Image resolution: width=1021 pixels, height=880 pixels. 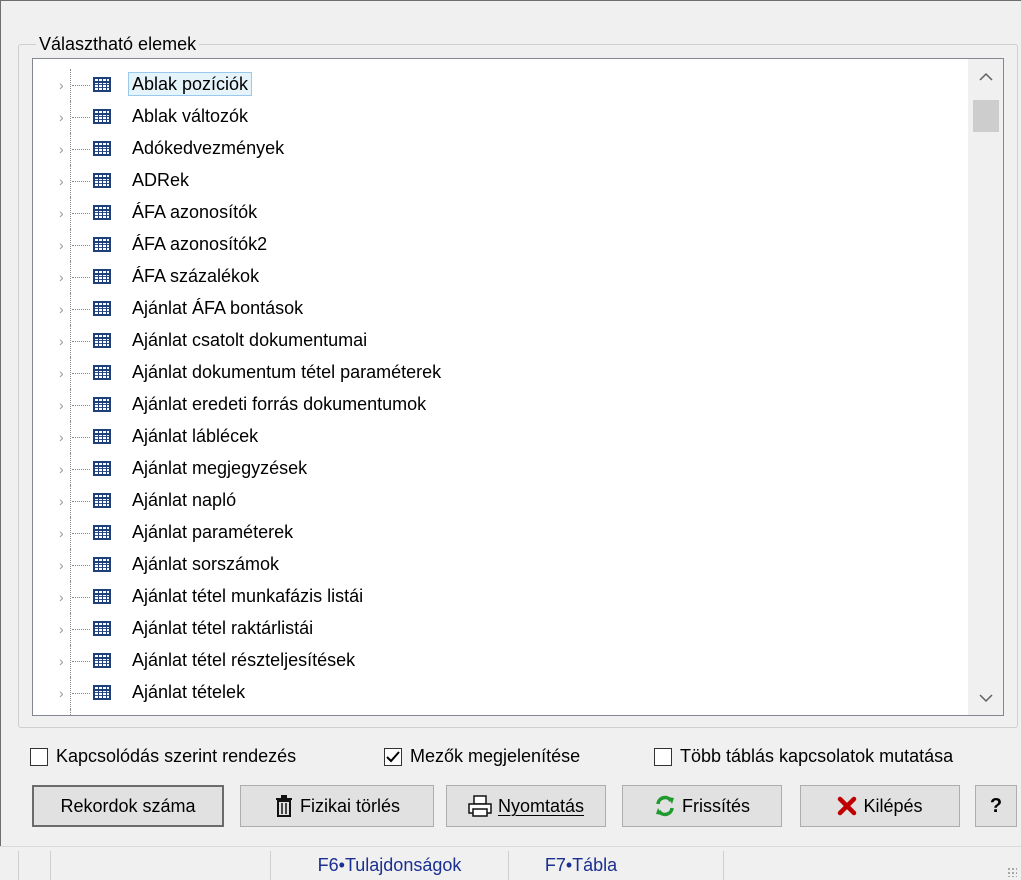 What do you see at coordinates (163, 756) in the screenshot?
I see `sort-by-link-checkbox: Kapcsolódás szerint rendezés` at bounding box center [163, 756].